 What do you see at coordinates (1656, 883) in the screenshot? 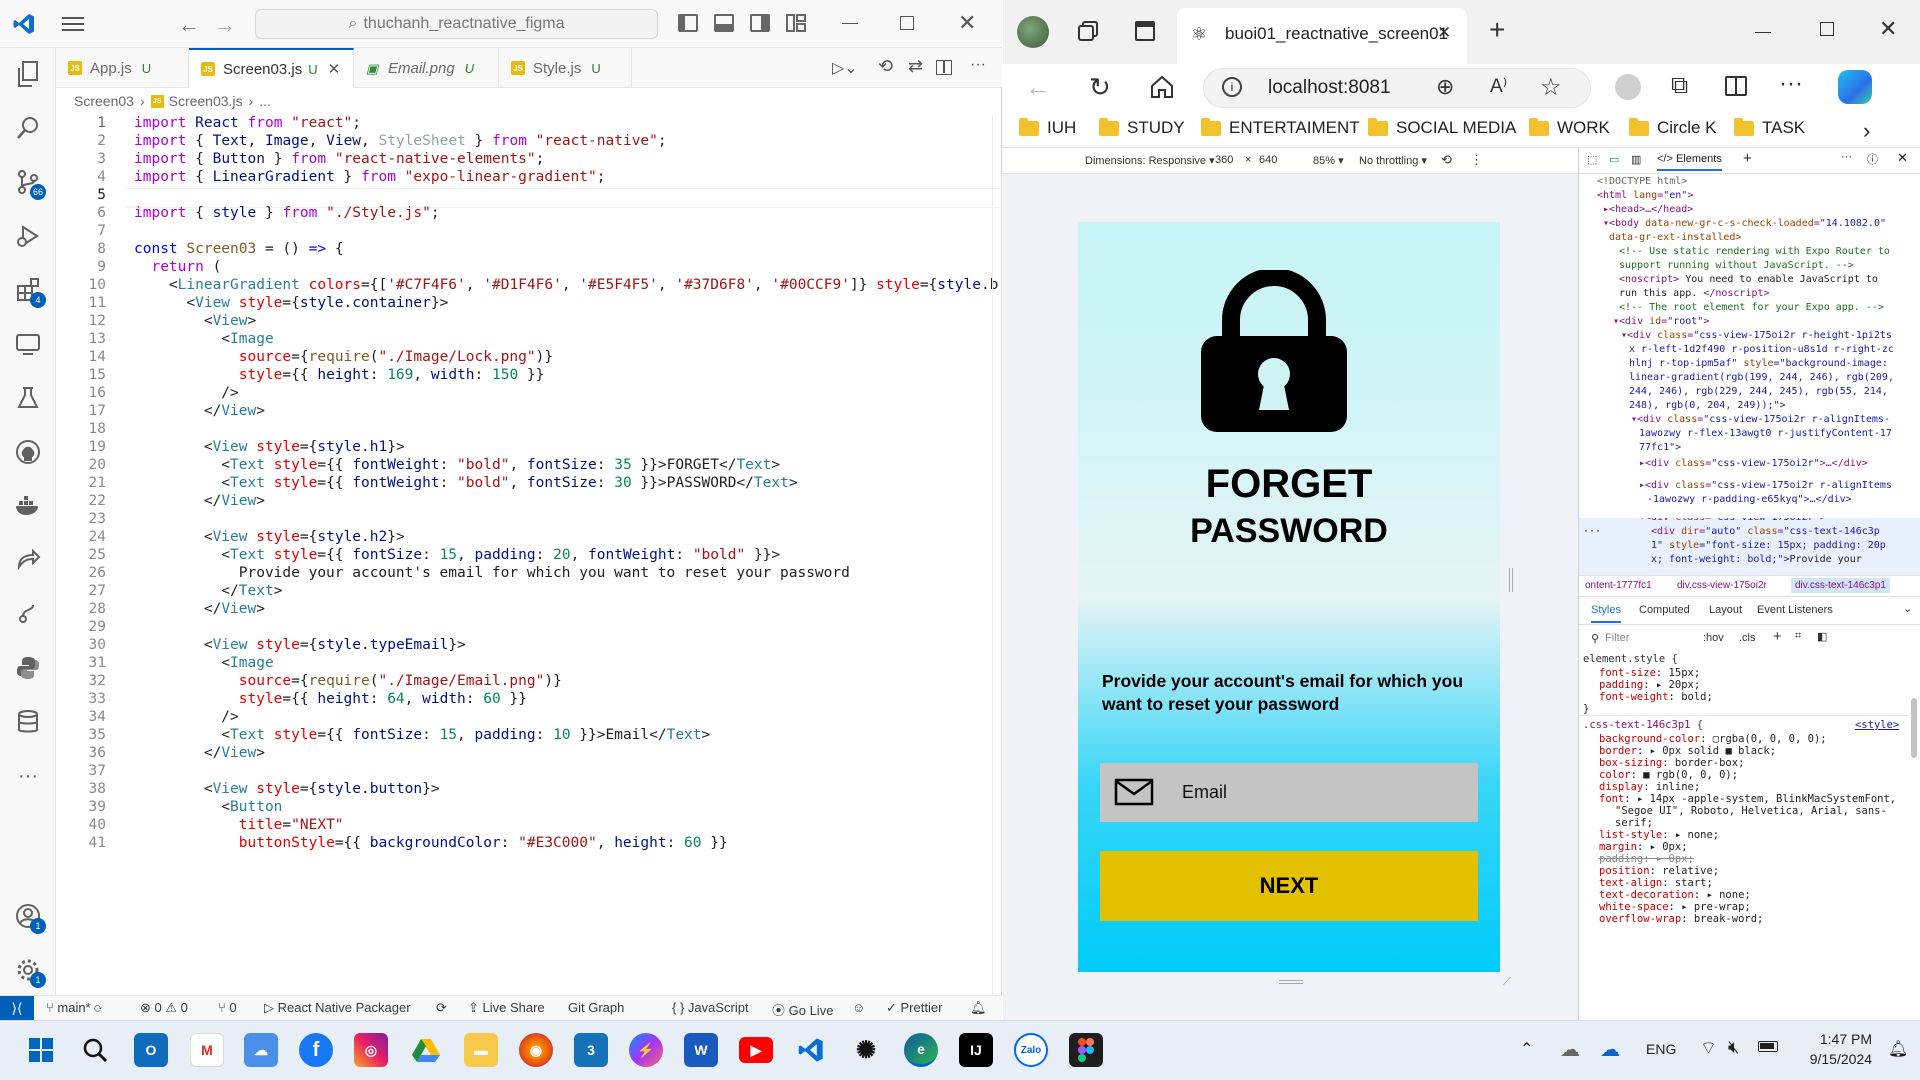
I see `css-property: text-align: start;` at bounding box center [1656, 883].